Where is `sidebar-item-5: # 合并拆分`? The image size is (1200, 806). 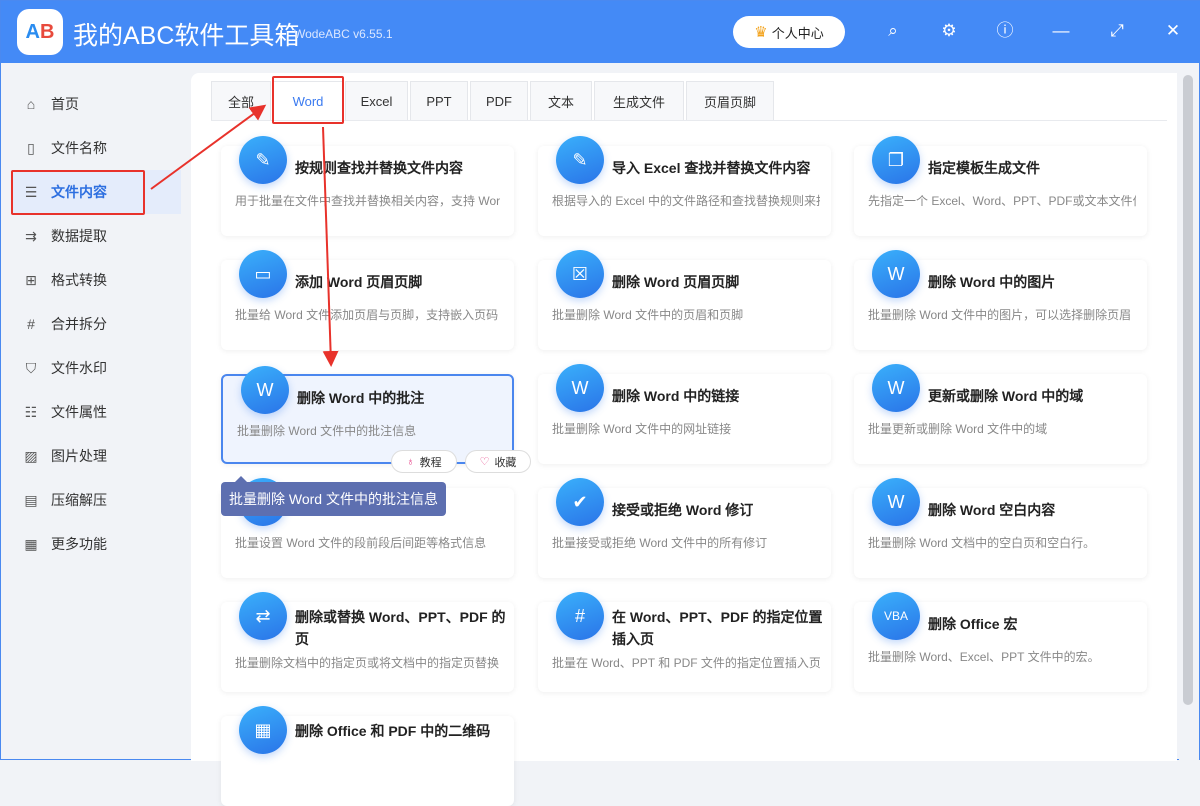
sidebar-item-5: # 合并拆分 is located at coordinates (96, 324).